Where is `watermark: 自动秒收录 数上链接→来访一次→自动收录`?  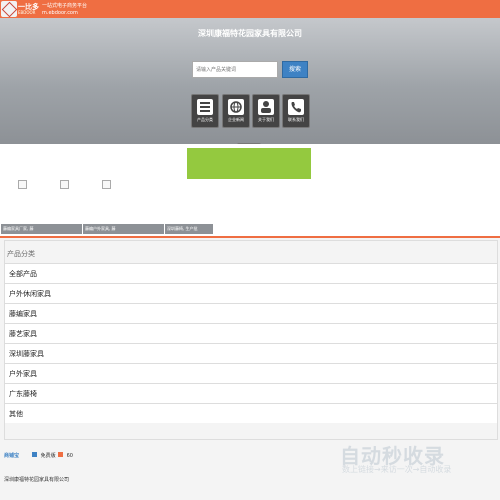
watermark: 自动秒收录 数上链接→来访一次→自动收录 is located at coordinates (416, 465).